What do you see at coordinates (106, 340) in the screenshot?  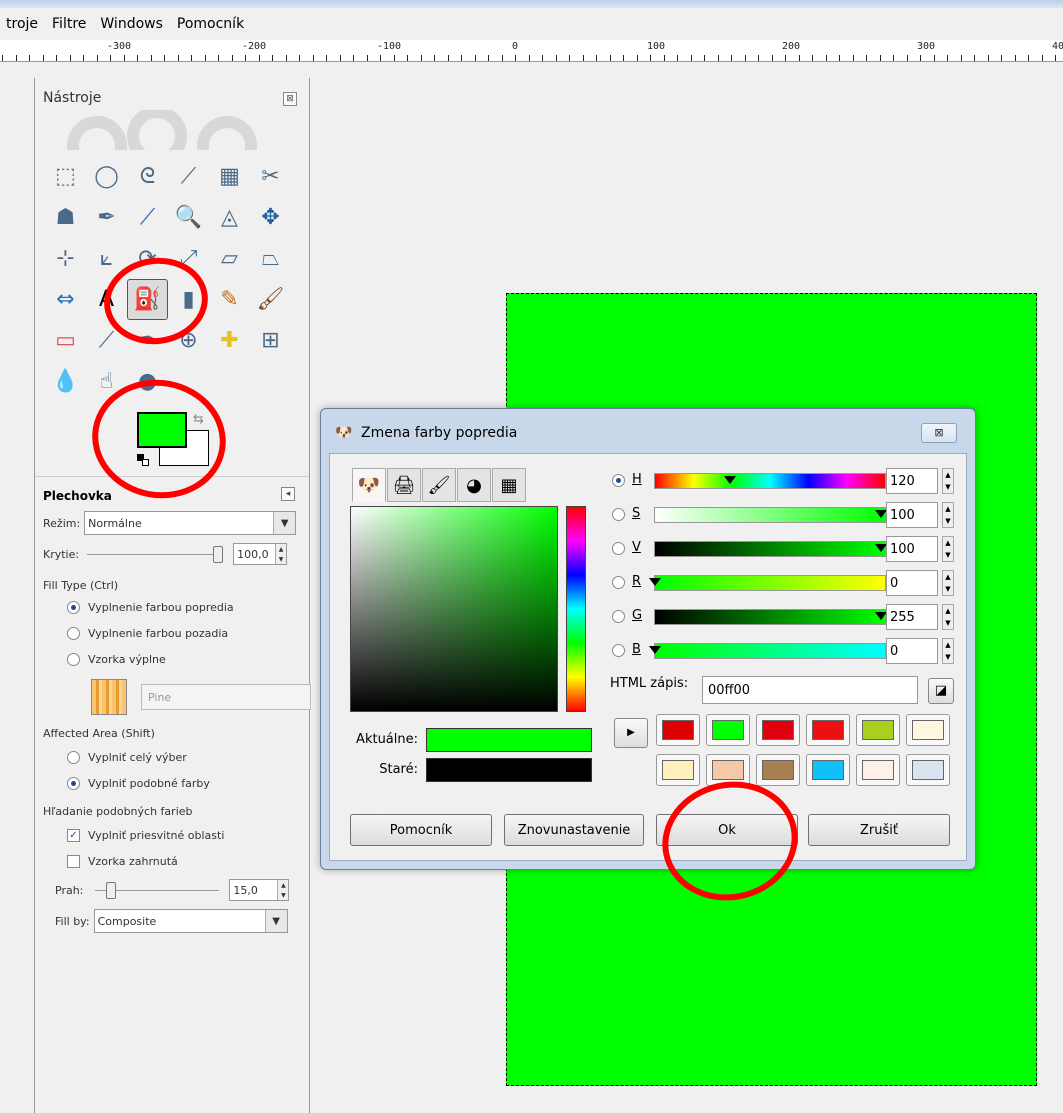 I see `airbrush-icon: ⟋` at bounding box center [106, 340].